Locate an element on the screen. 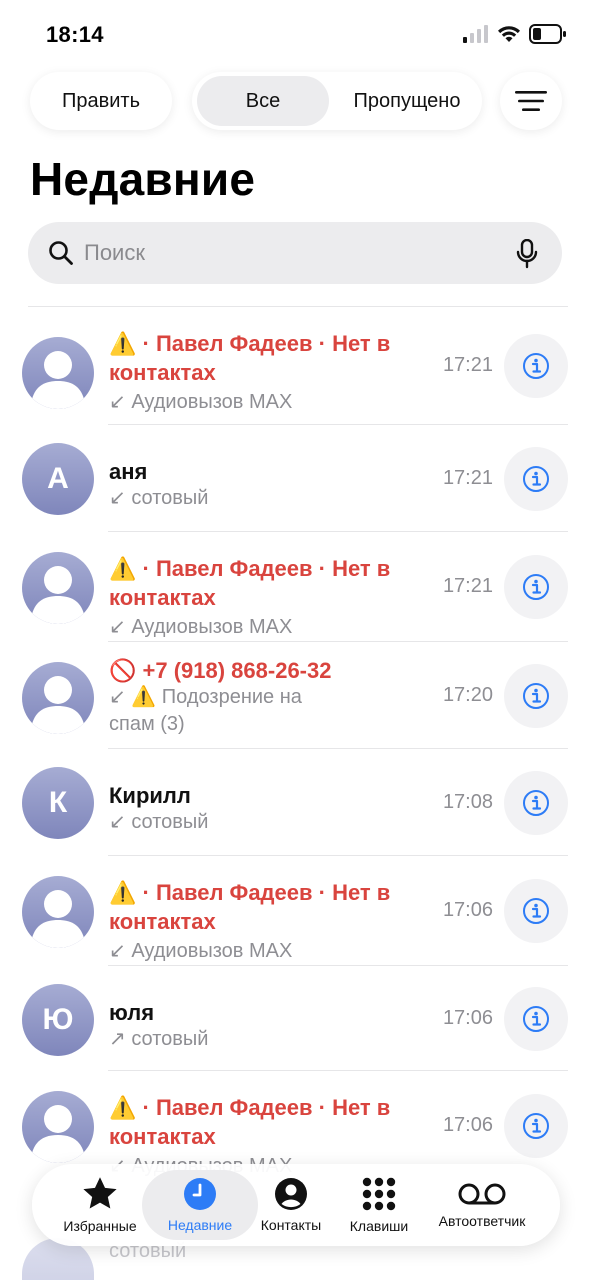 Image resolution: width=591 pixels, height=1280 pixels. call-time: 17:08 is located at coordinates (467, 801).